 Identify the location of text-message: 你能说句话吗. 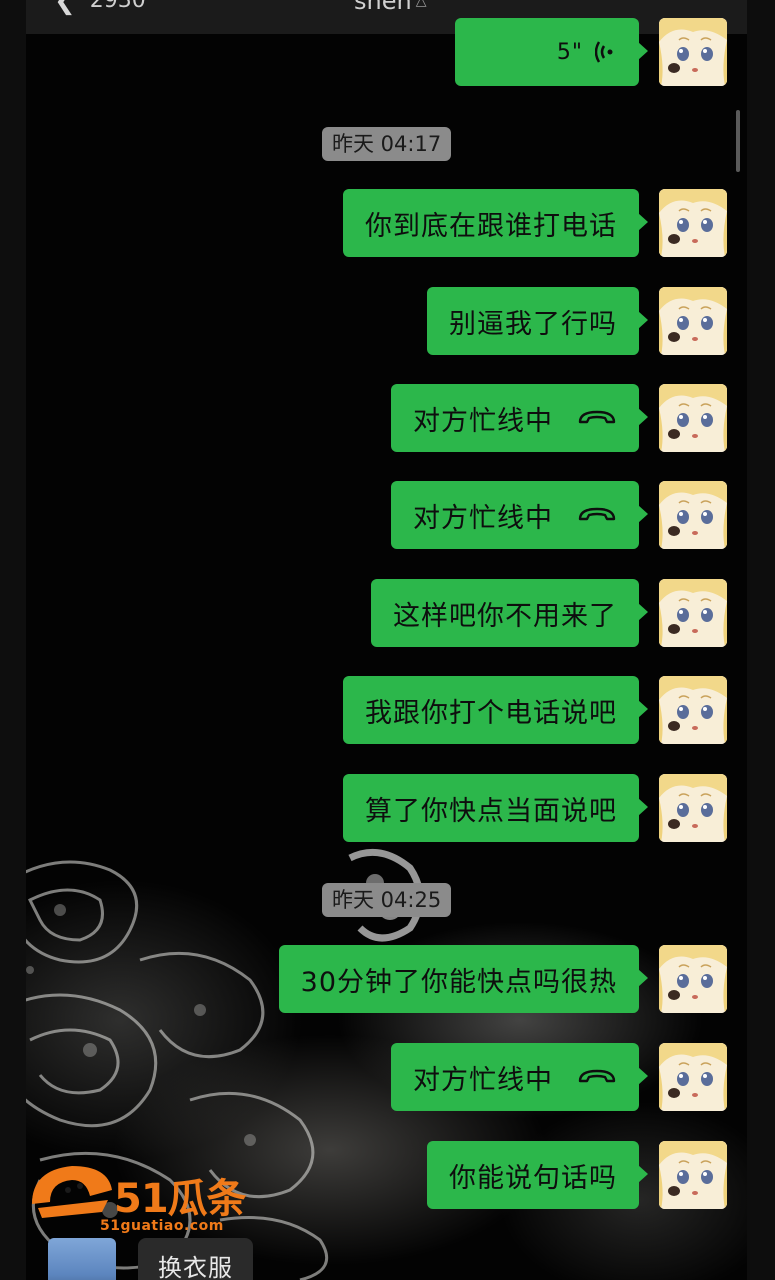
(537, 1175).